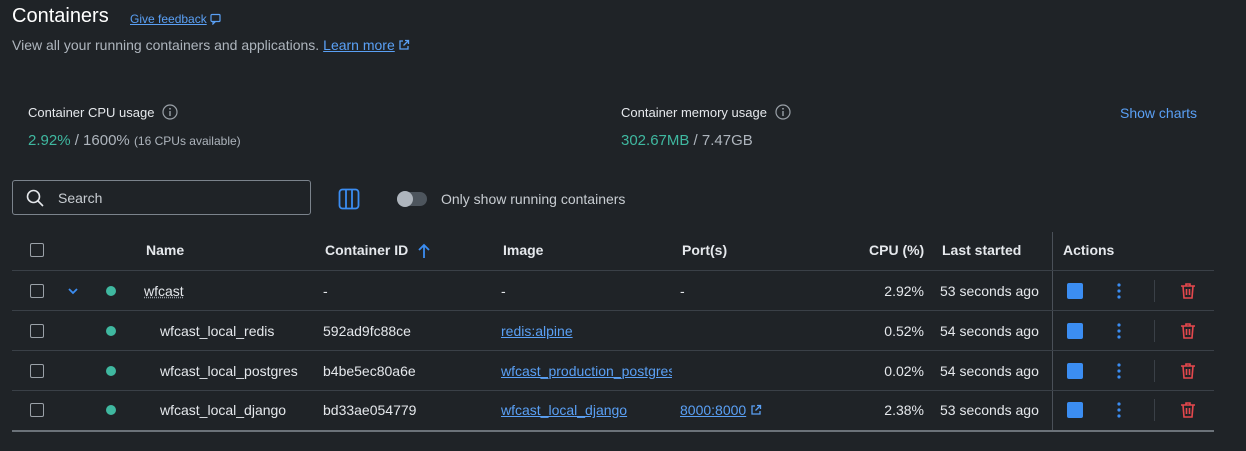  Describe the element at coordinates (713, 410) in the screenshot. I see `port-mapping: 8000:8000` at that location.